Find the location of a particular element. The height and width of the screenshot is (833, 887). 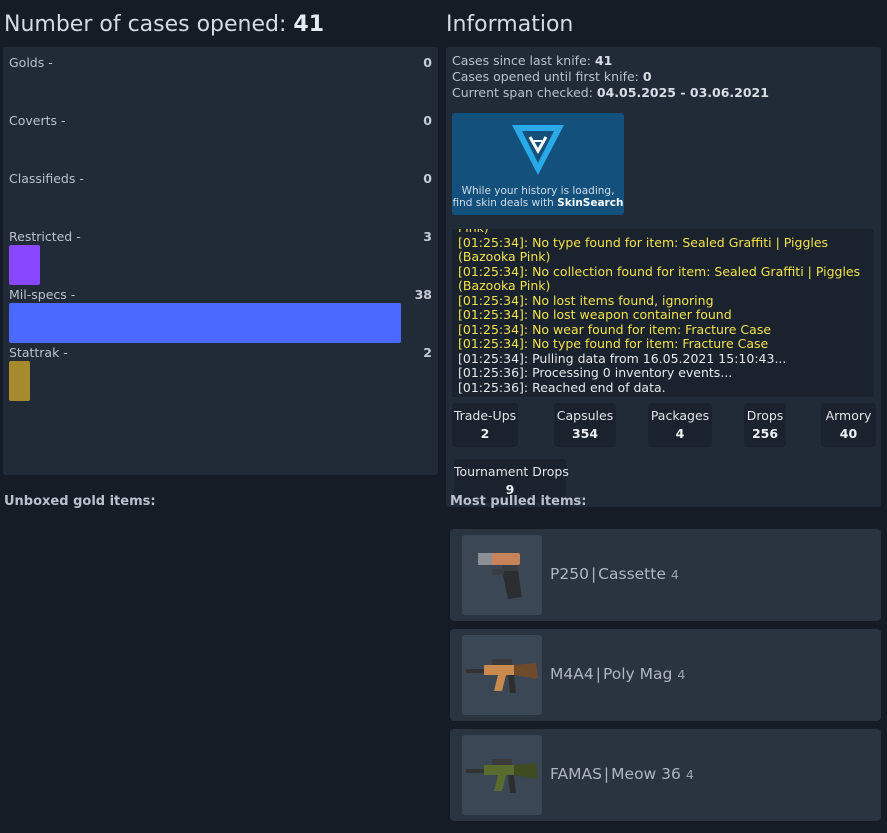

rarity-row: Golds - 0 is located at coordinates (220, 80).